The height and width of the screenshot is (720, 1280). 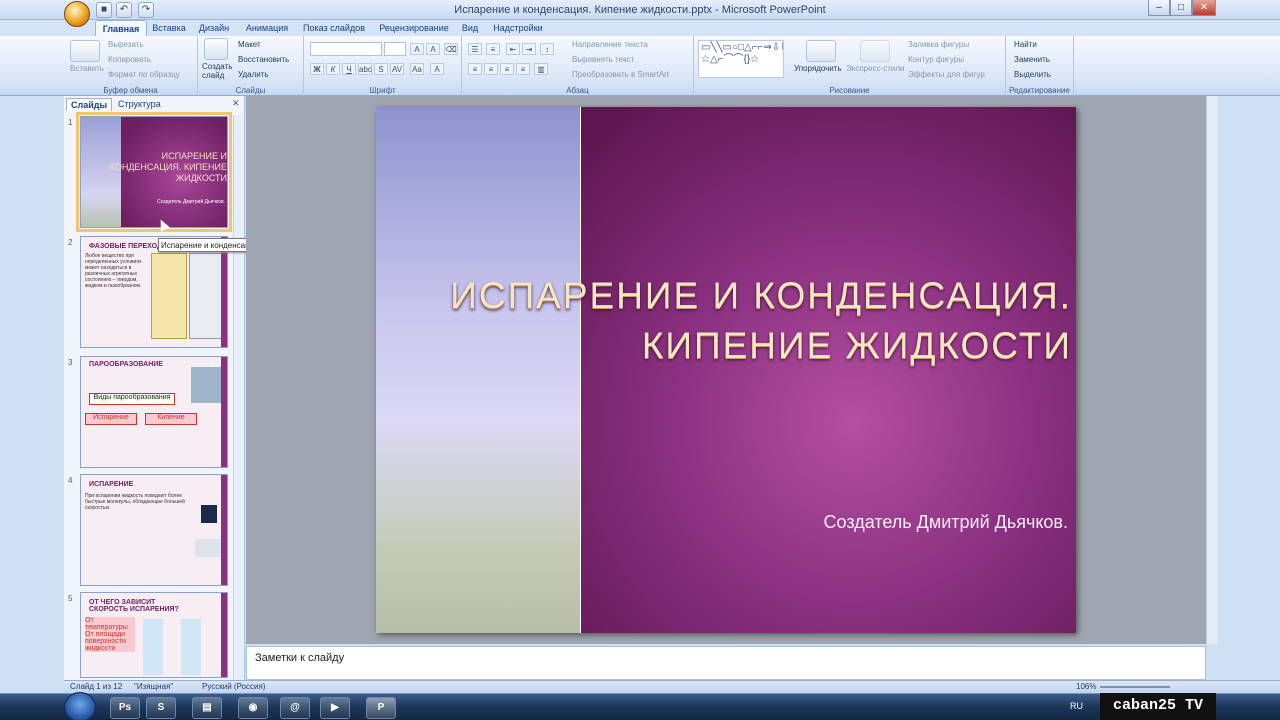 I want to click on skype-icon: S, so click(x=161, y=708).